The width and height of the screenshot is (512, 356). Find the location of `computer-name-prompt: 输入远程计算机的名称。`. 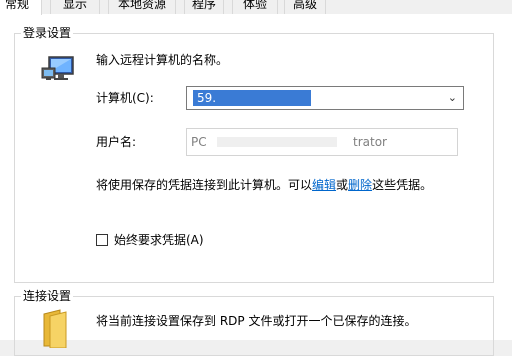

computer-name-prompt: 输入远程计算机的名称。 is located at coordinates (162, 60).